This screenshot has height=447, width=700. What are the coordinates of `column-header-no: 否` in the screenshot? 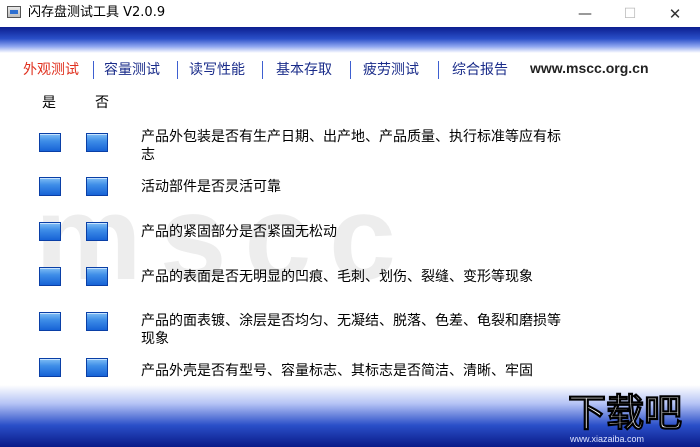 It's located at (102, 103).